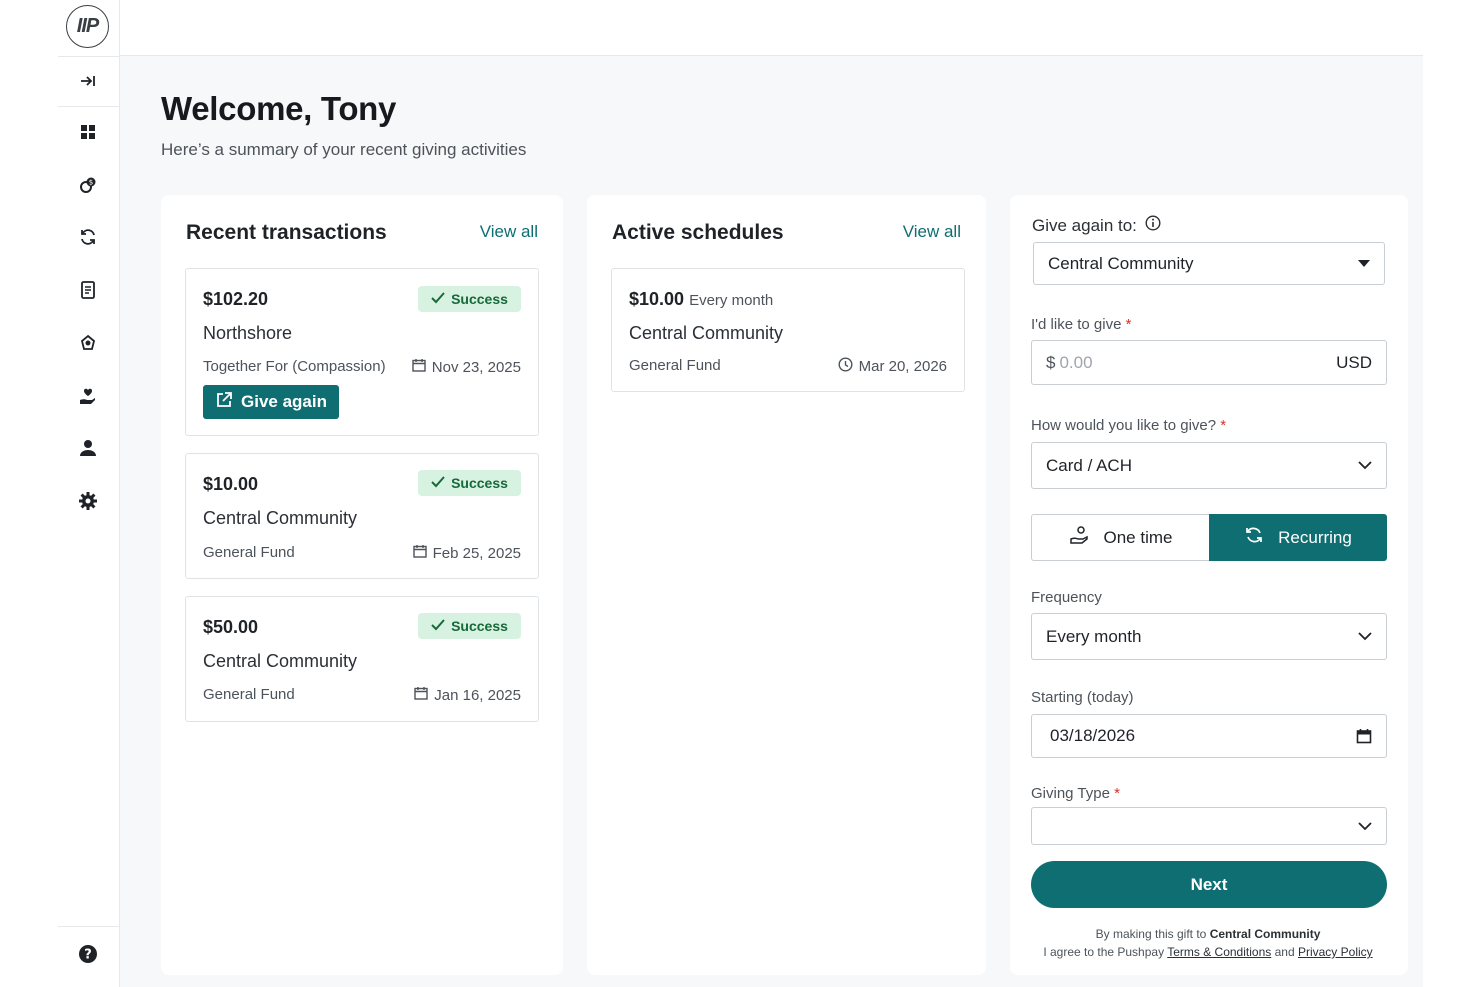  I want to click on giving-type-label-text: Giving Type, so click(1070, 793).